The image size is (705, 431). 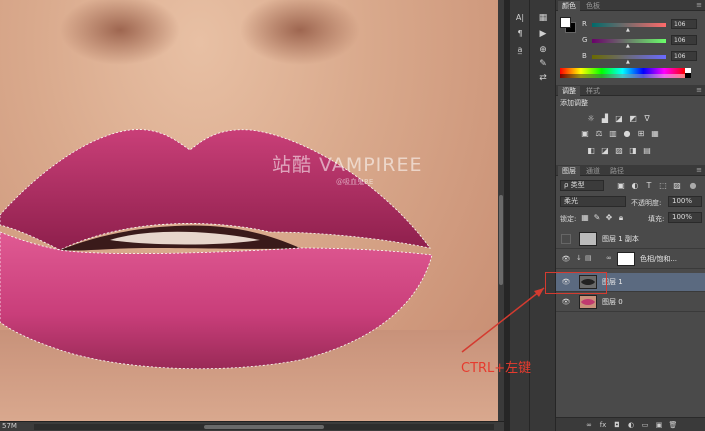 I want to click on curves-icon: ◪, so click(x=619, y=118).